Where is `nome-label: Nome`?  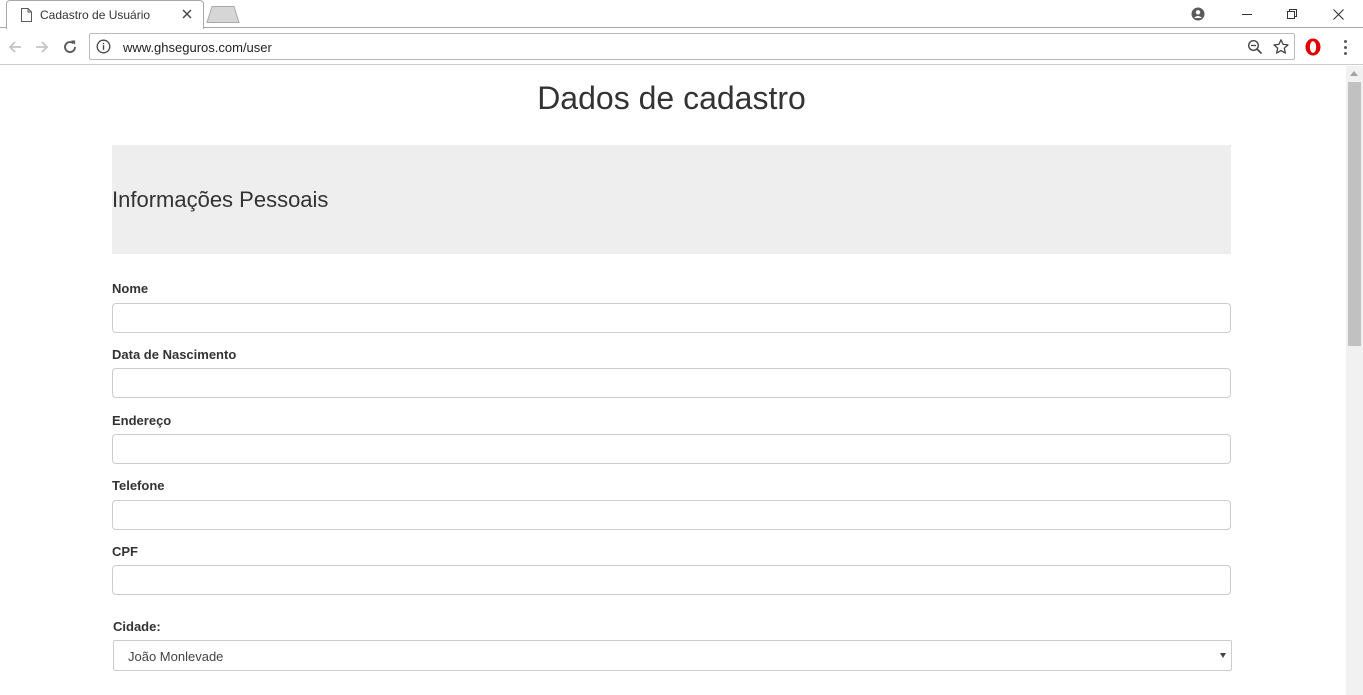
nome-label: Nome is located at coordinates (130, 288).